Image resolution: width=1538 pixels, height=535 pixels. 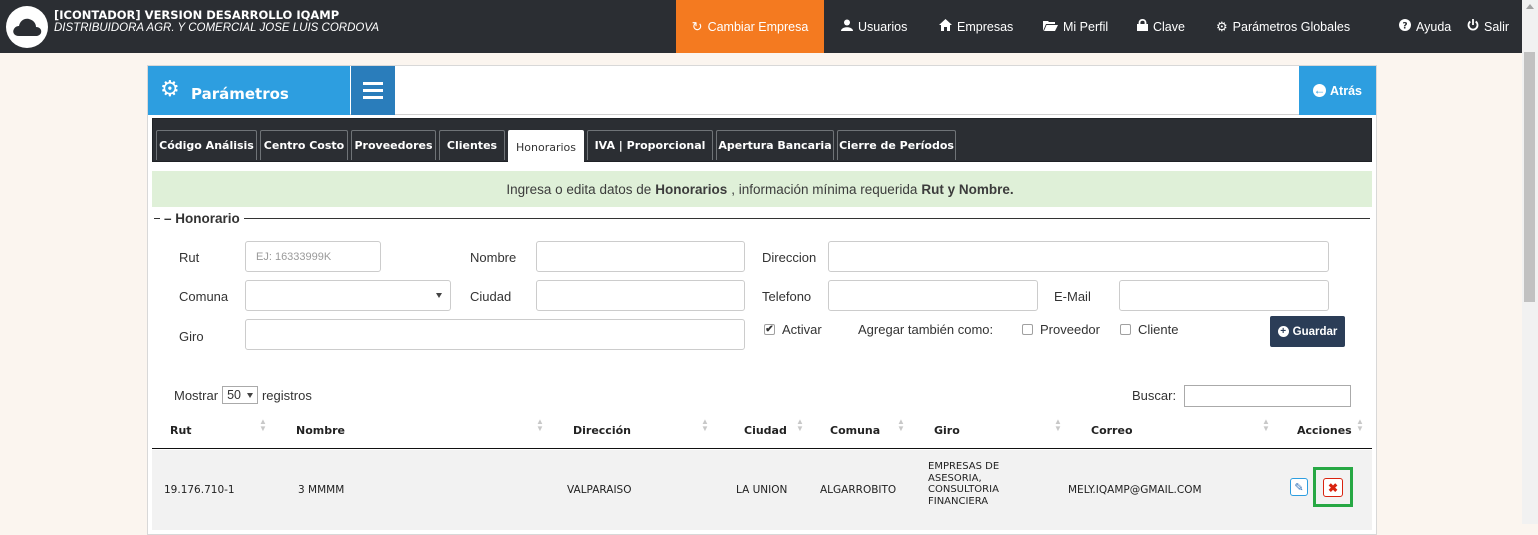 I want to click on col-header-giro: Giro, so click(x=947, y=430).